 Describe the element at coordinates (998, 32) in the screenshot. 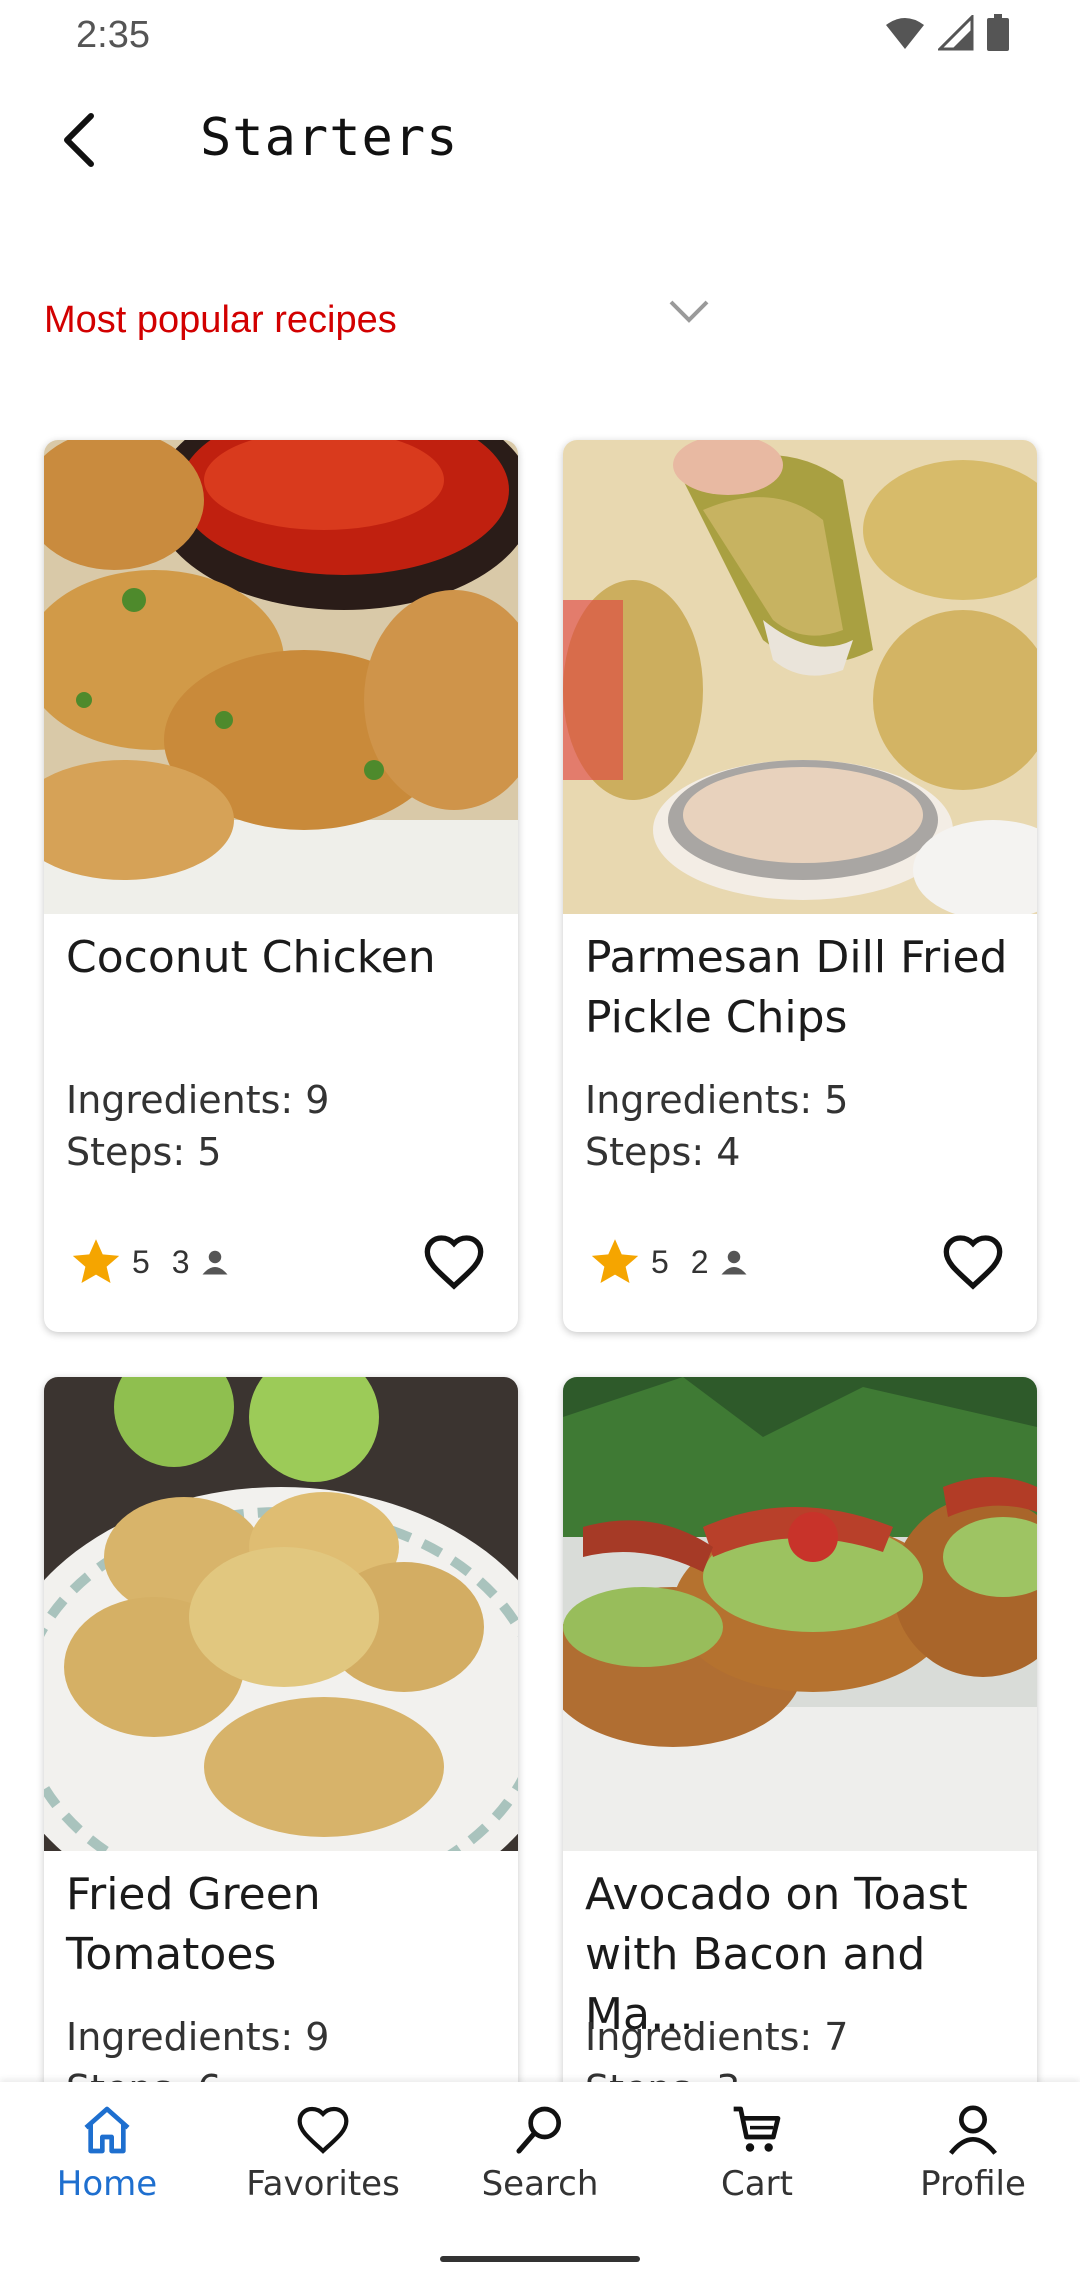

I see `battery-icon` at that location.